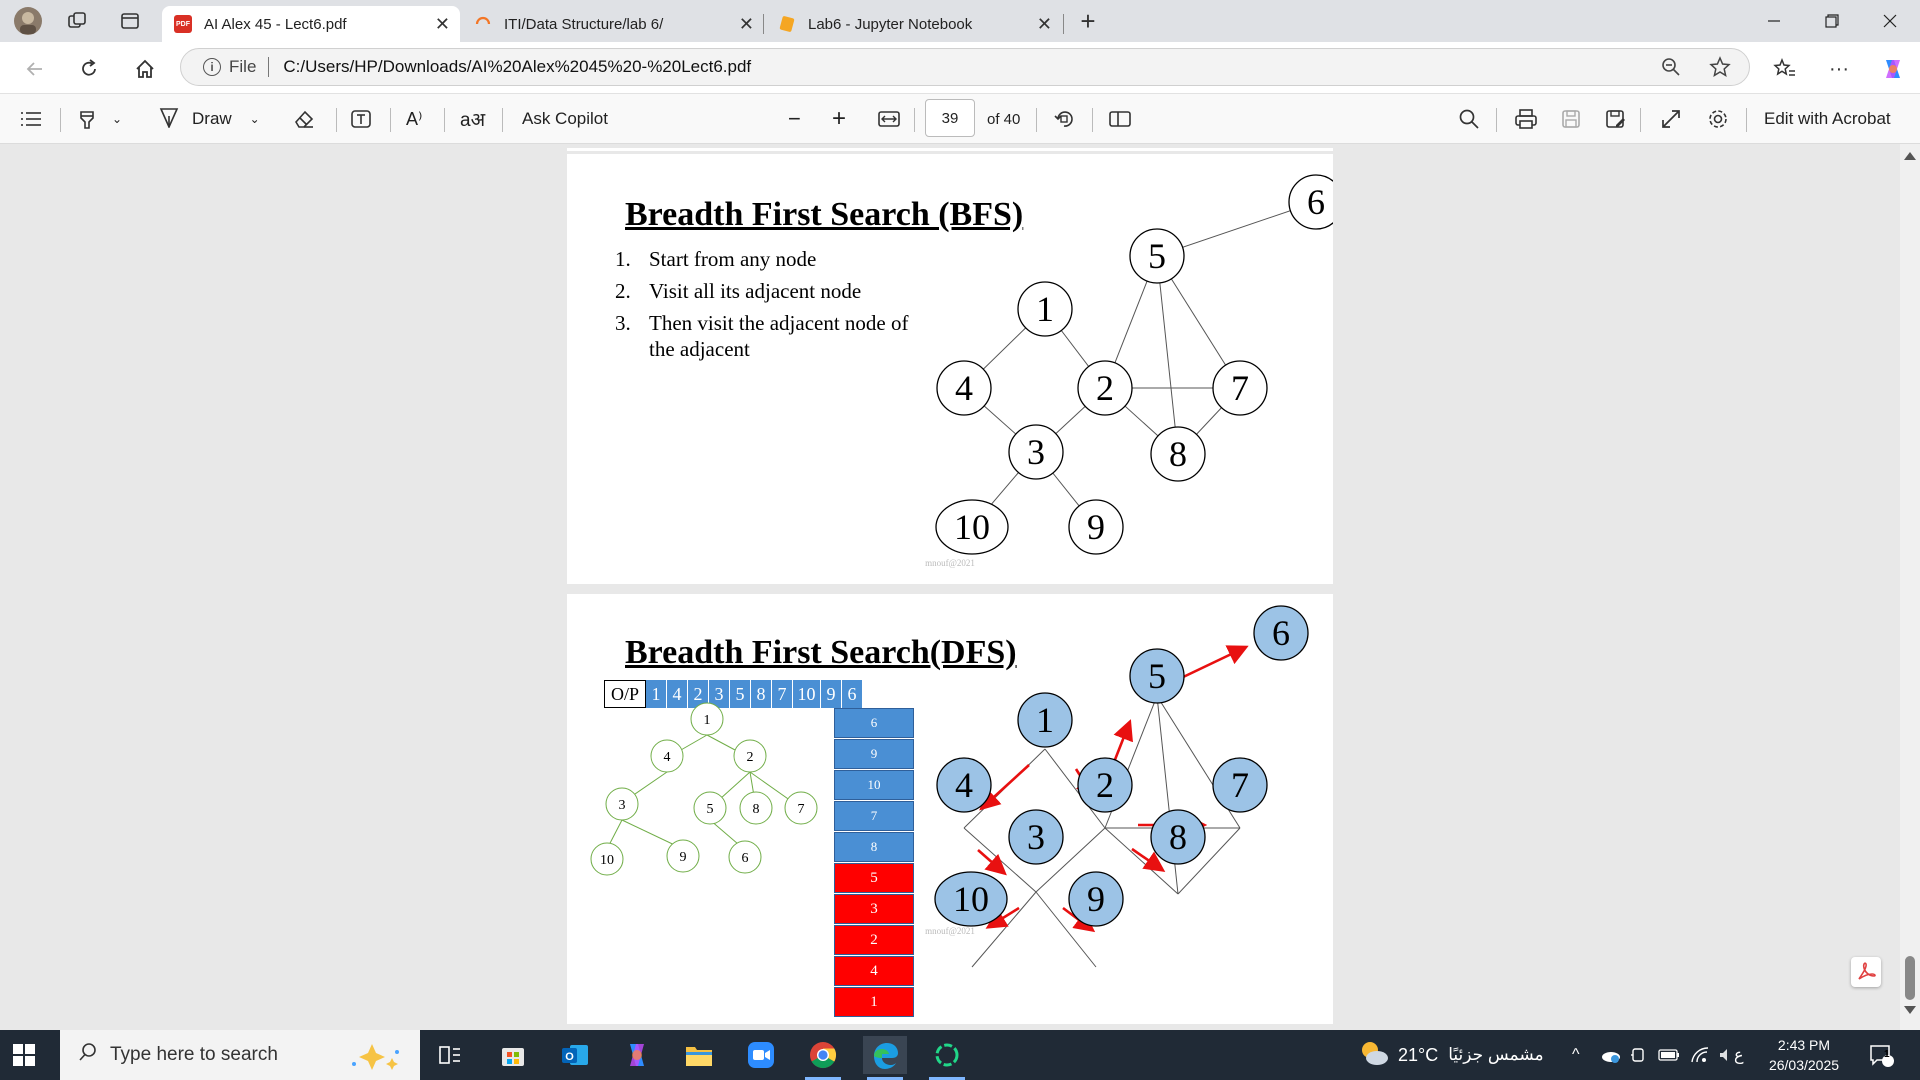 This screenshot has width=1920, height=1080. Describe the element at coordinates (699, 1055) in the screenshot. I see `file-explorer-icon` at that location.